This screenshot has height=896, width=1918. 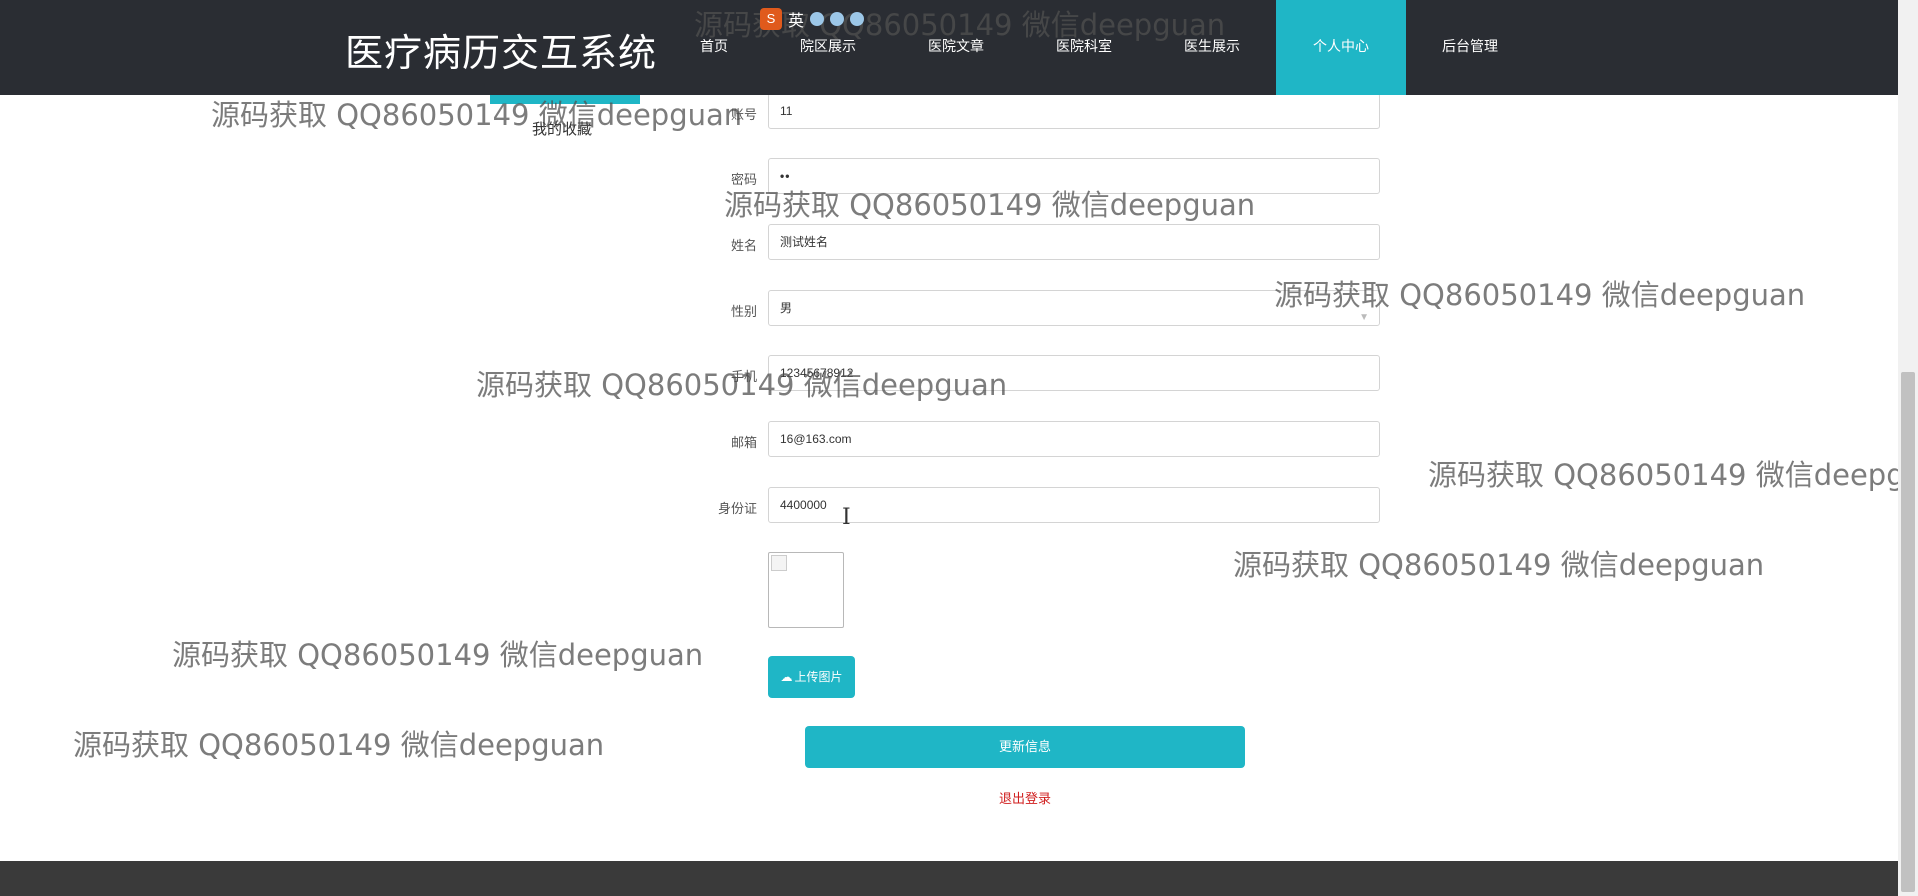 What do you see at coordinates (1908, 632) in the screenshot?
I see `scrollbar-thumb` at bounding box center [1908, 632].